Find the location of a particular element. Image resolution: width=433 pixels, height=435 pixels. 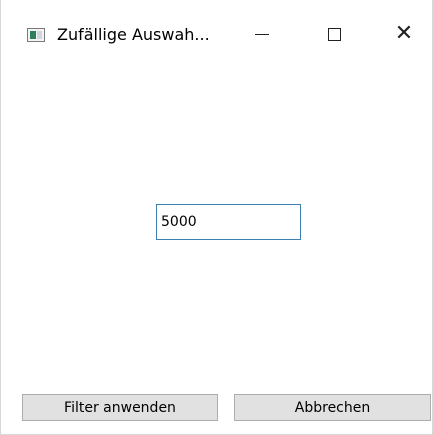

close-button: ✕ is located at coordinates (404, 34).